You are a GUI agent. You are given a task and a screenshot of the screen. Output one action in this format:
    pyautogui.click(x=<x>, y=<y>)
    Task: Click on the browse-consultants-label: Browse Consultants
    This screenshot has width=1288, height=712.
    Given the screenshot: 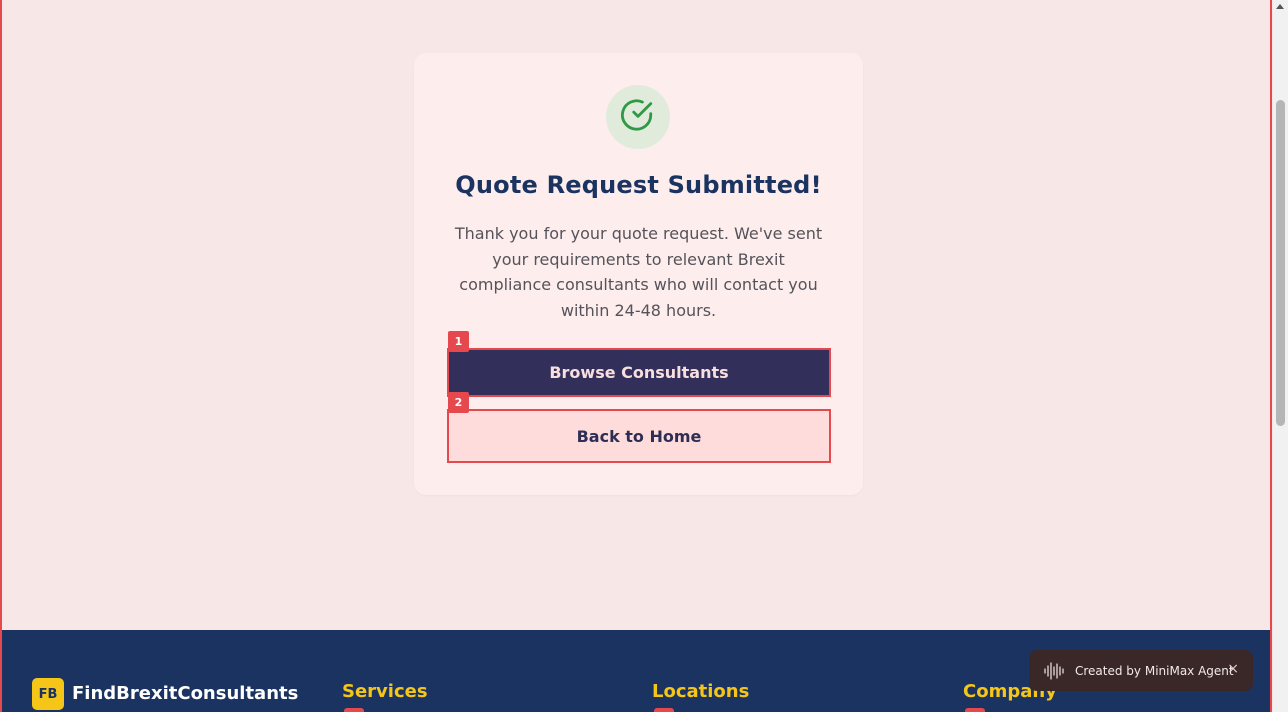 What is the action you would take?
    pyautogui.click(x=639, y=372)
    